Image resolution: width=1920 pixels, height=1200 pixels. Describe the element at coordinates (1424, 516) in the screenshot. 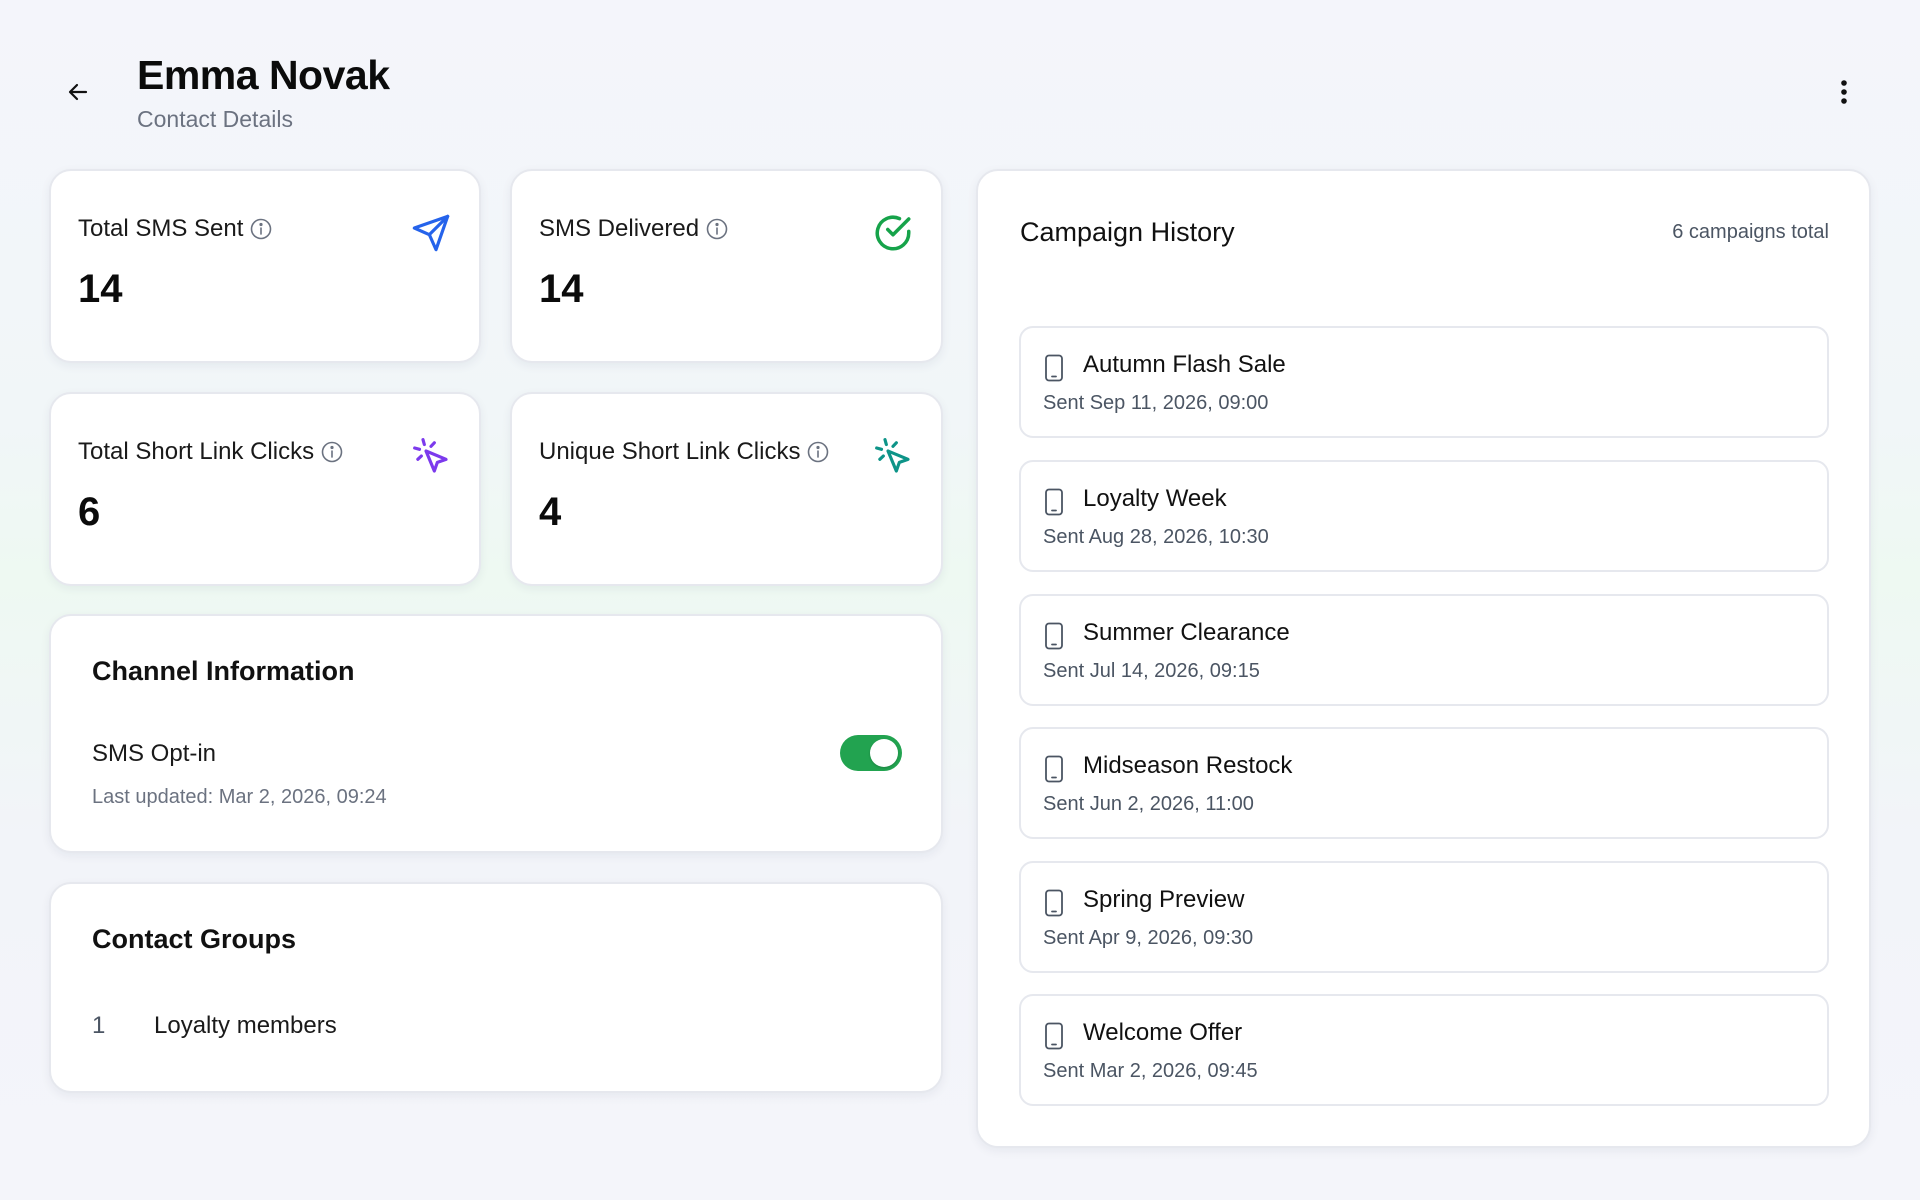

I see `campaign-item: Loyalty Week Sent Aug 28, 2026, 10:30` at that location.